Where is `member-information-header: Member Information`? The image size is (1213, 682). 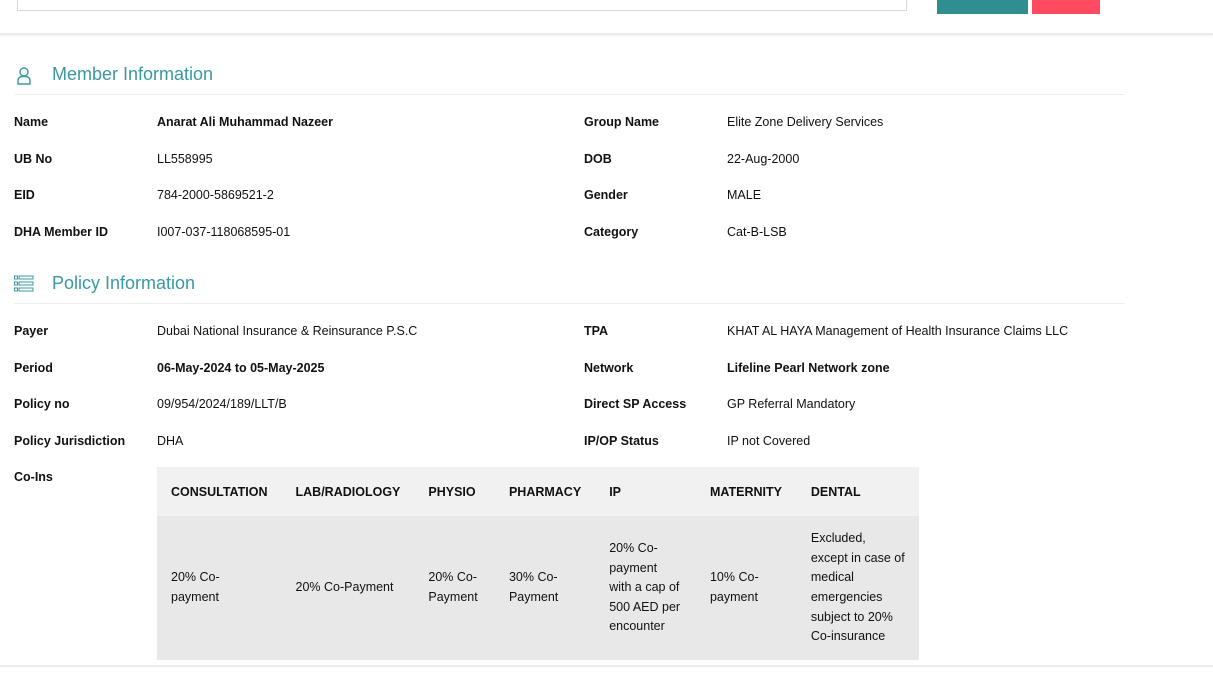 member-information-header: Member Information is located at coordinates (569, 79).